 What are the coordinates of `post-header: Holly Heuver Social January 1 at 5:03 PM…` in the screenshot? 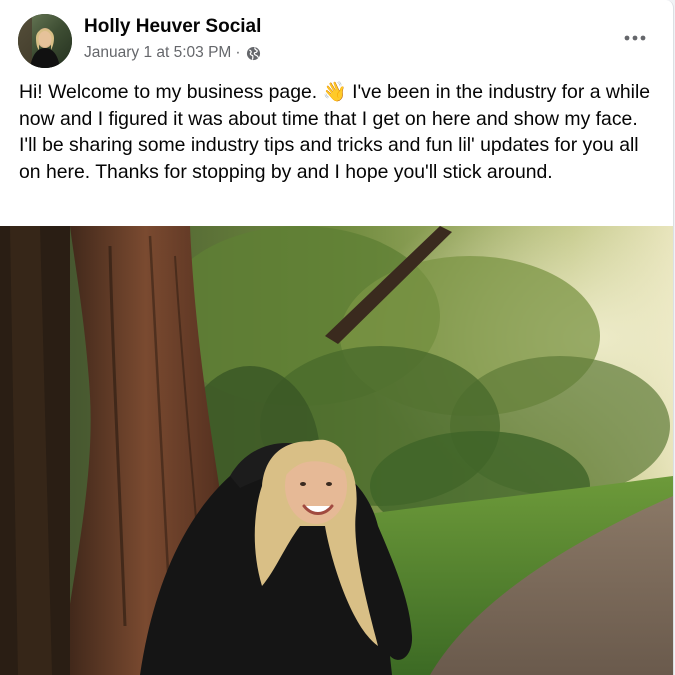 It's located at (335, 42).